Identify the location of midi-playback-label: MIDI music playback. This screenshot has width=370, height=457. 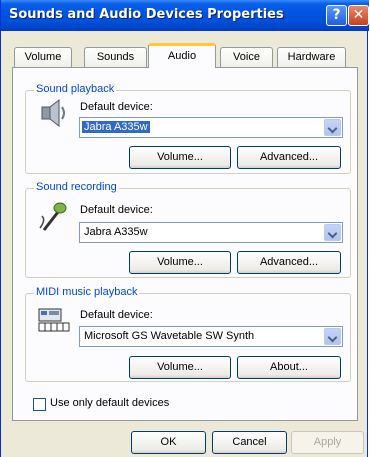
(87, 292).